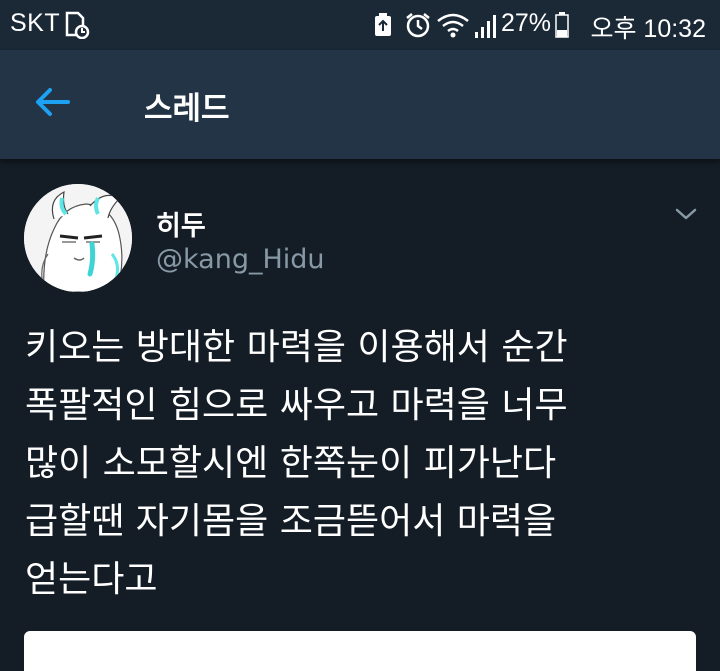 The width and height of the screenshot is (720, 671). Describe the element at coordinates (360, 651) in the screenshot. I see `media-preview` at that location.